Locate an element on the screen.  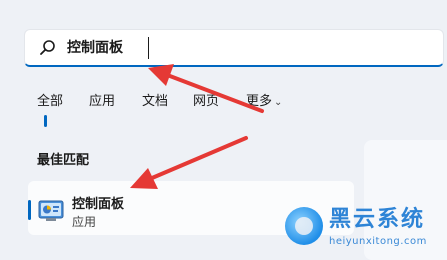
search-input: 控制面板 is located at coordinates (95, 48).